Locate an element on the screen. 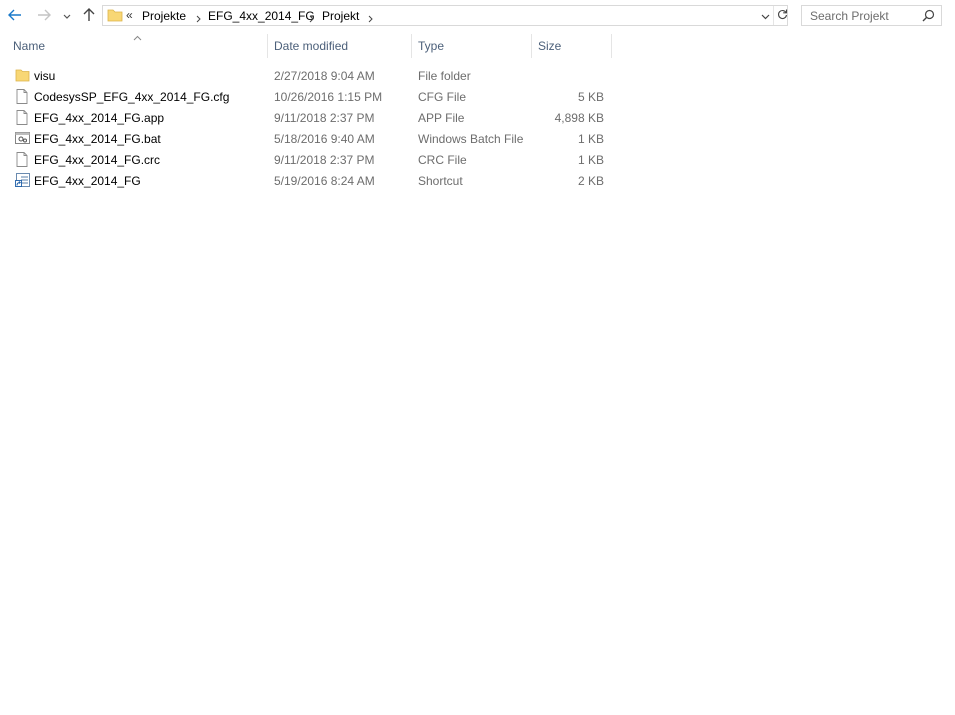 This screenshot has height=715, width=955. file-name: EFG_4xx_2014_FG.app is located at coordinates (99, 118).